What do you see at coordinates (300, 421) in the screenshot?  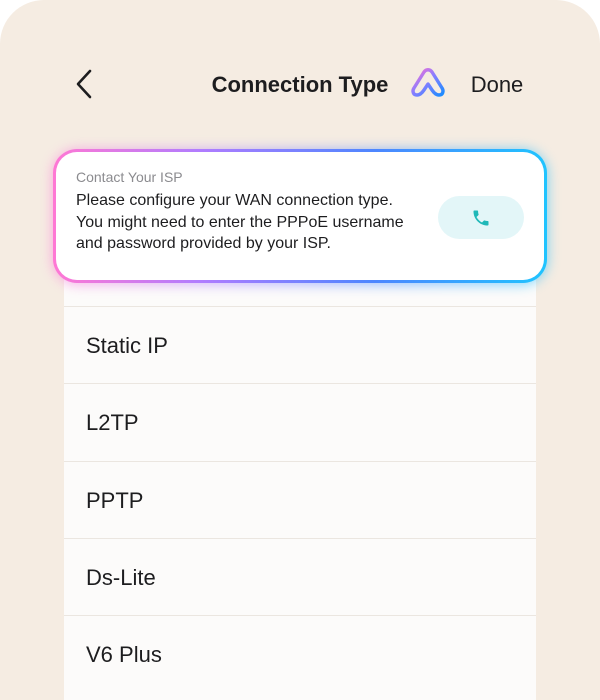 I see `list-item: L2TP` at bounding box center [300, 421].